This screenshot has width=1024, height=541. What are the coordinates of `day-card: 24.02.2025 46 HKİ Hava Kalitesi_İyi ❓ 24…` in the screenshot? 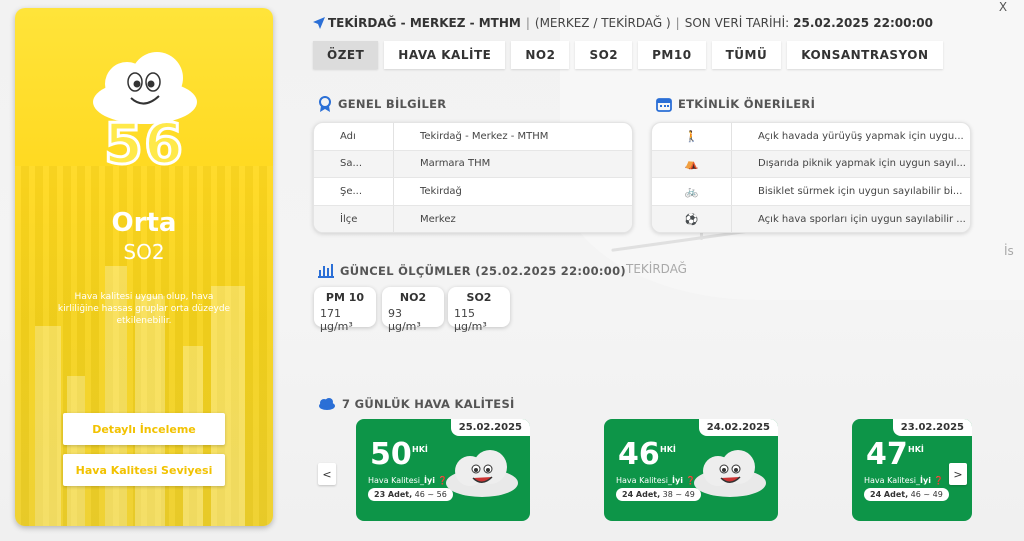 It's located at (691, 470).